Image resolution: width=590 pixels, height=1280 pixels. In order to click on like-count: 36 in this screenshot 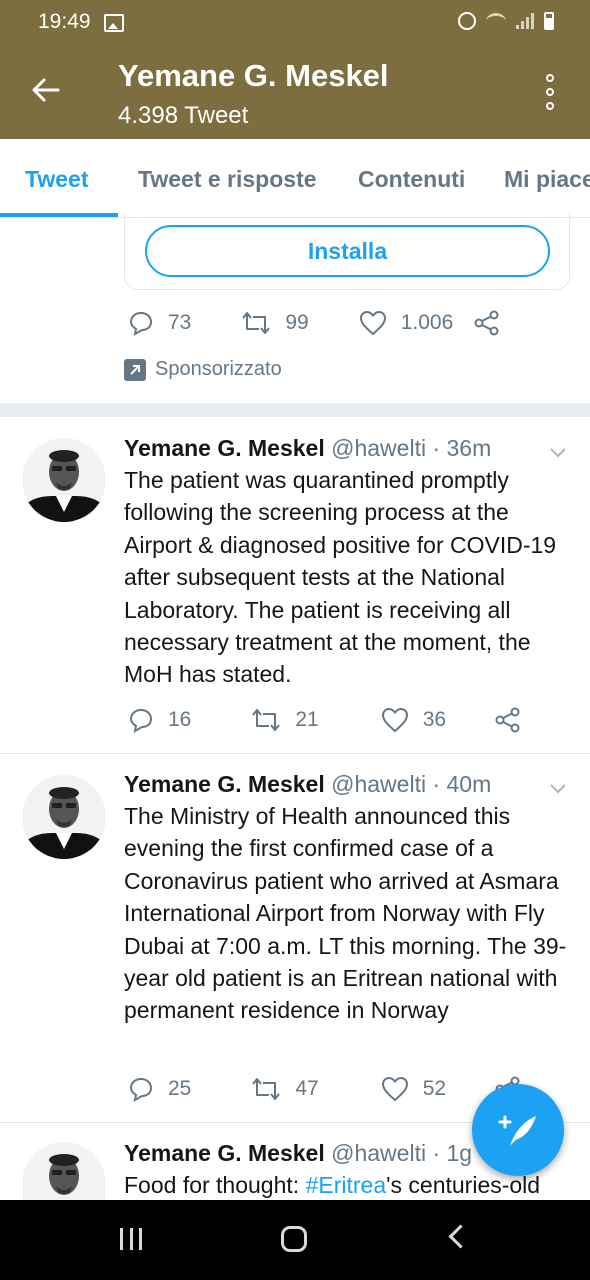, I will do `click(434, 719)`.